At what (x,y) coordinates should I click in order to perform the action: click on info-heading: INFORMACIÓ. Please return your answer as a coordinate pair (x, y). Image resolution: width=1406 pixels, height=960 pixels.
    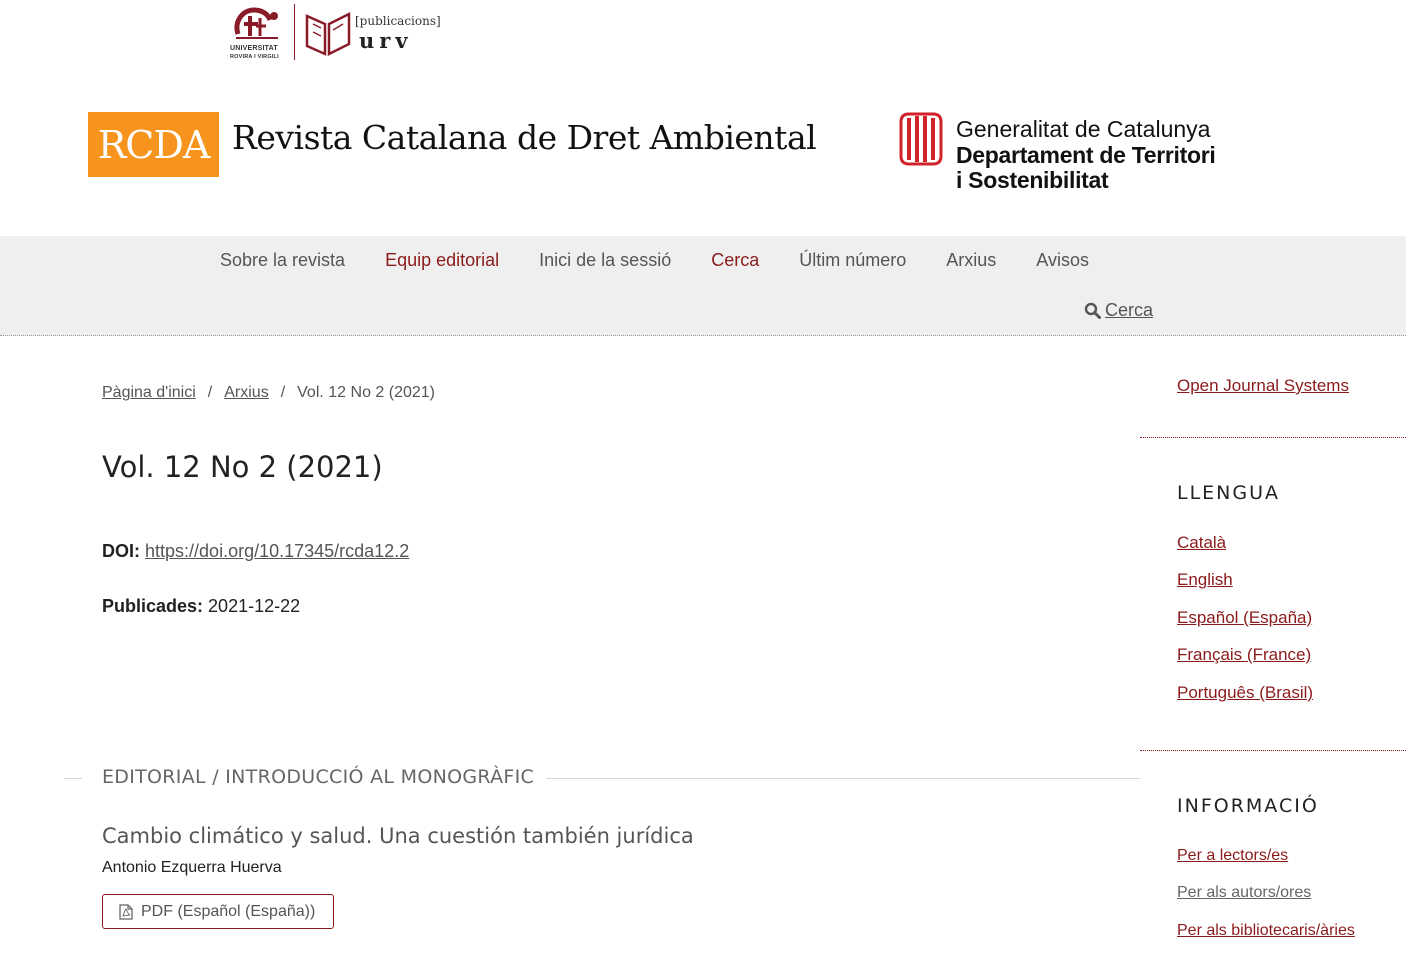
    Looking at the image, I should click on (1248, 806).